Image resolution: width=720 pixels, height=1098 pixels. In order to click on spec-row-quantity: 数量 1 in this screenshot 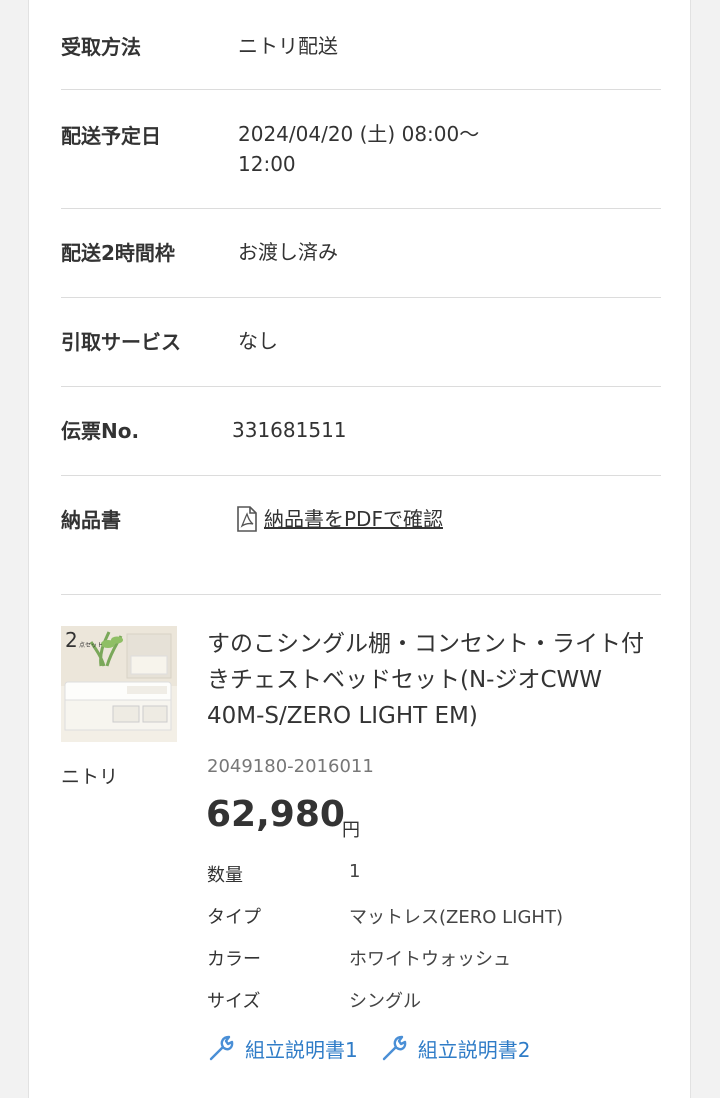, I will do `click(432, 877)`.